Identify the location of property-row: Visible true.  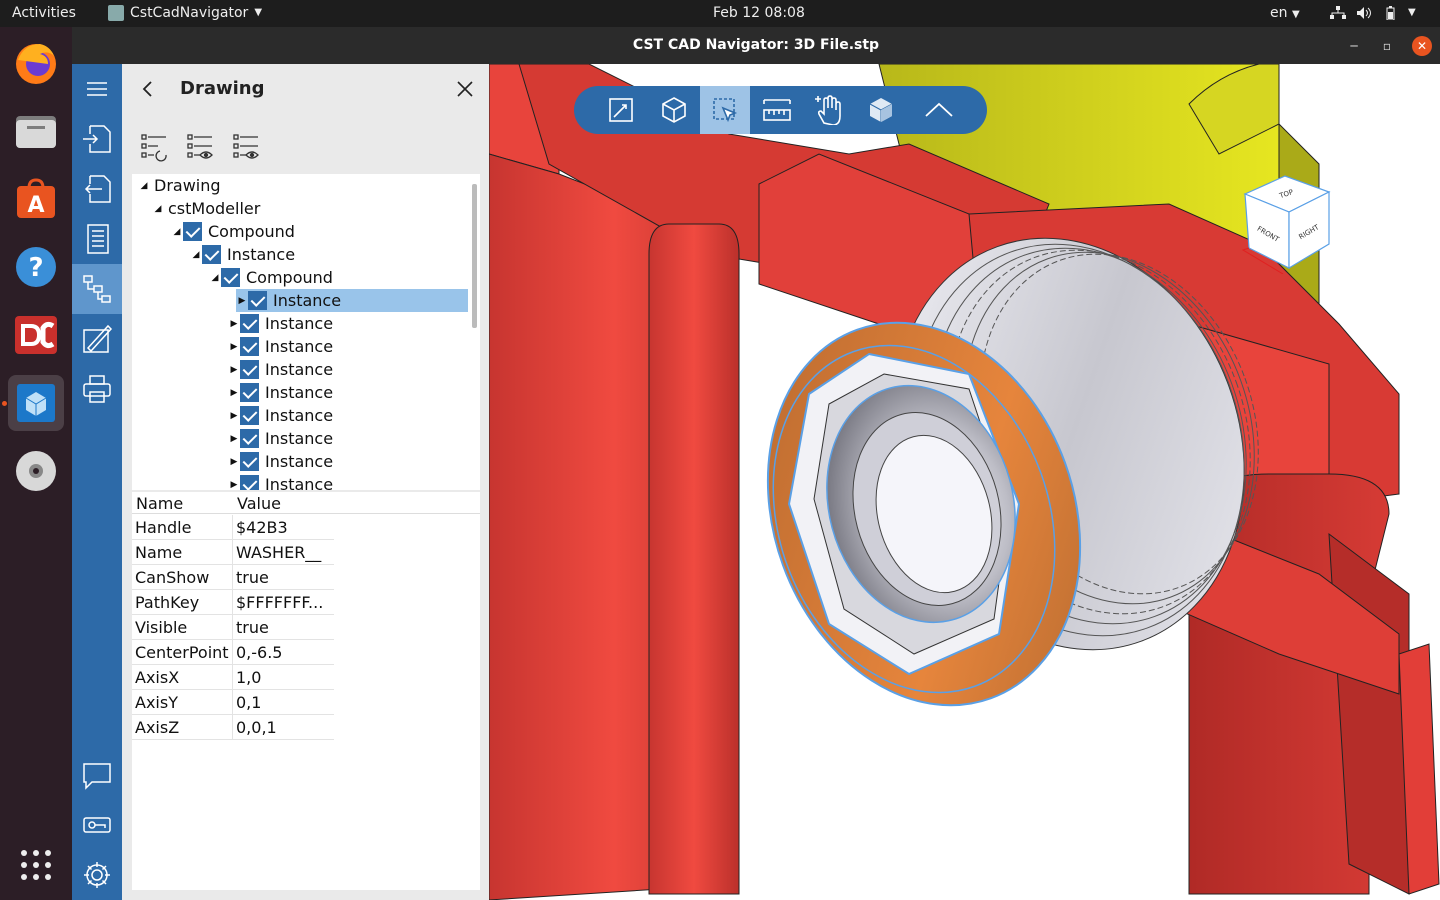
(233, 627).